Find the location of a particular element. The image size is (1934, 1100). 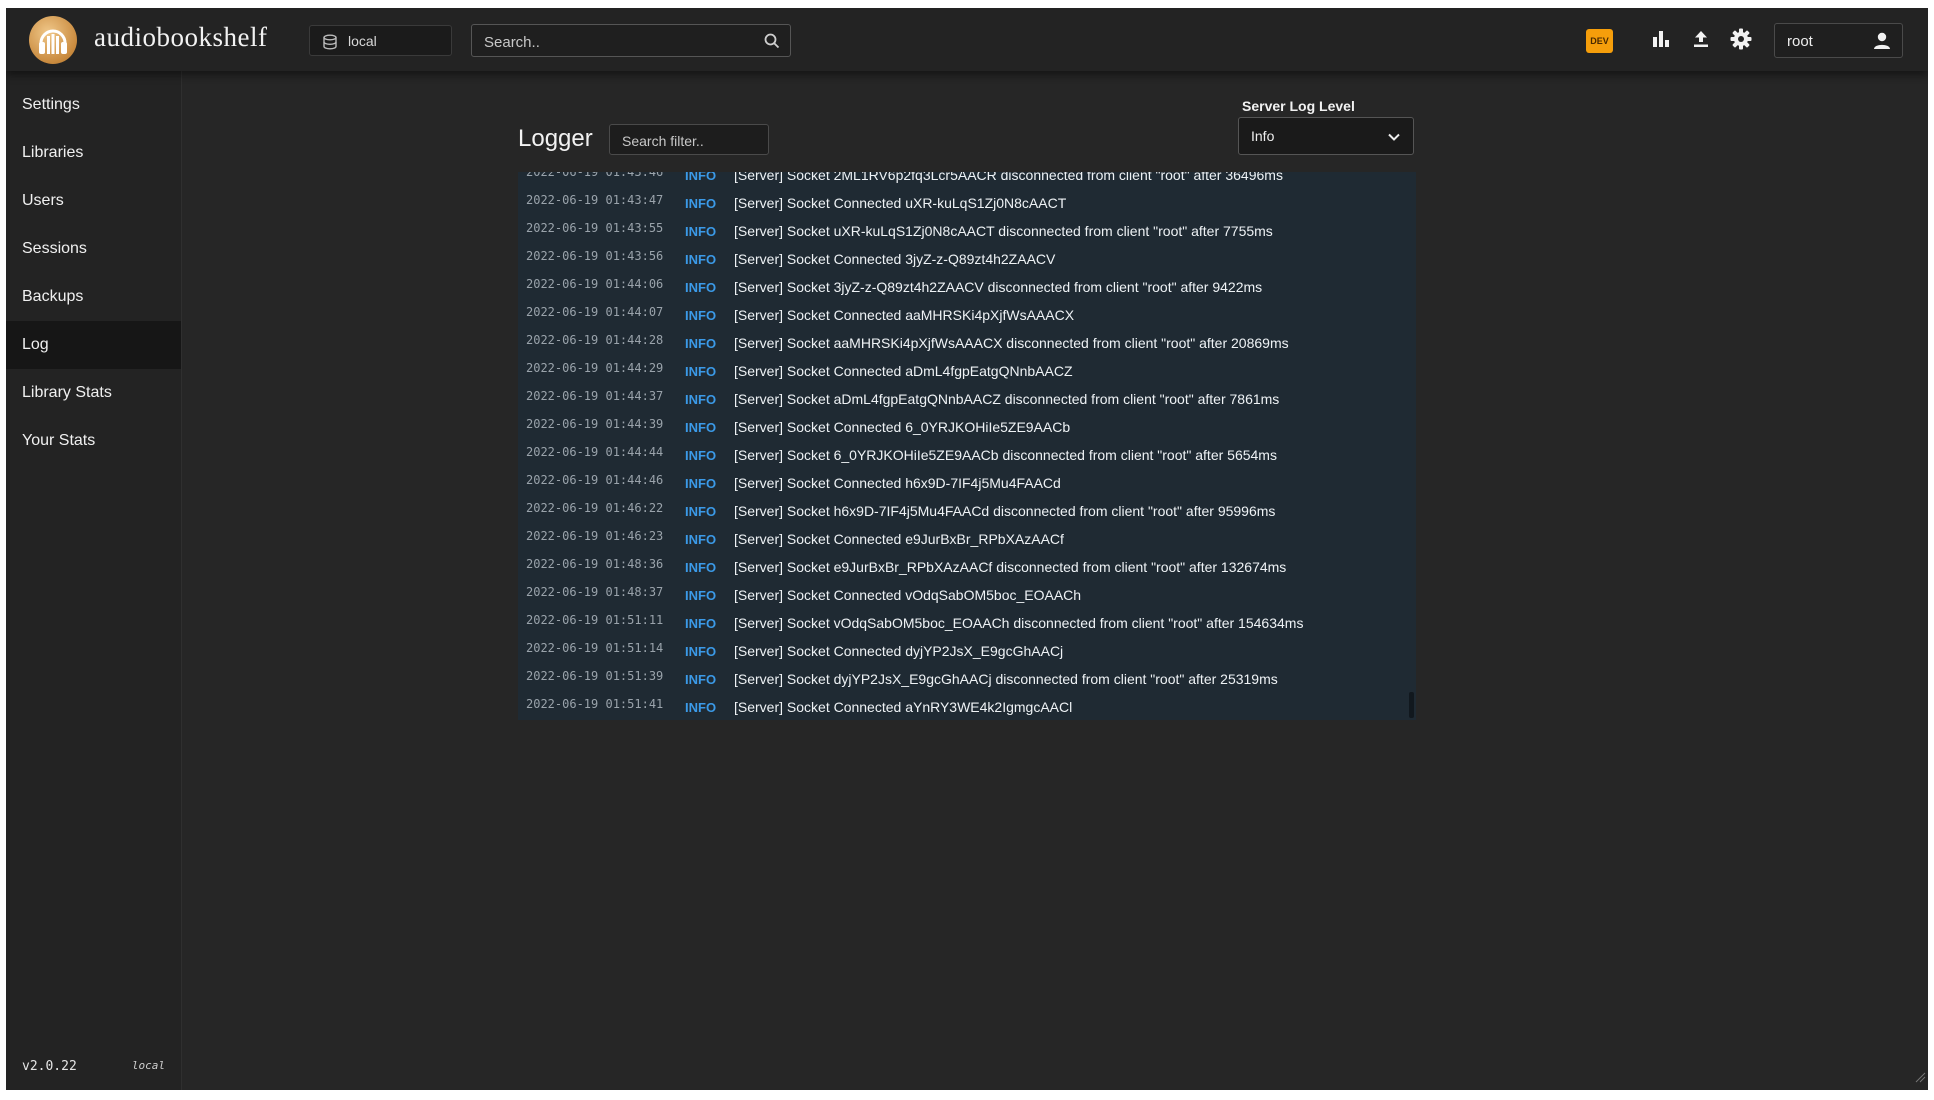

search-input is located at coordinates (619, 42).